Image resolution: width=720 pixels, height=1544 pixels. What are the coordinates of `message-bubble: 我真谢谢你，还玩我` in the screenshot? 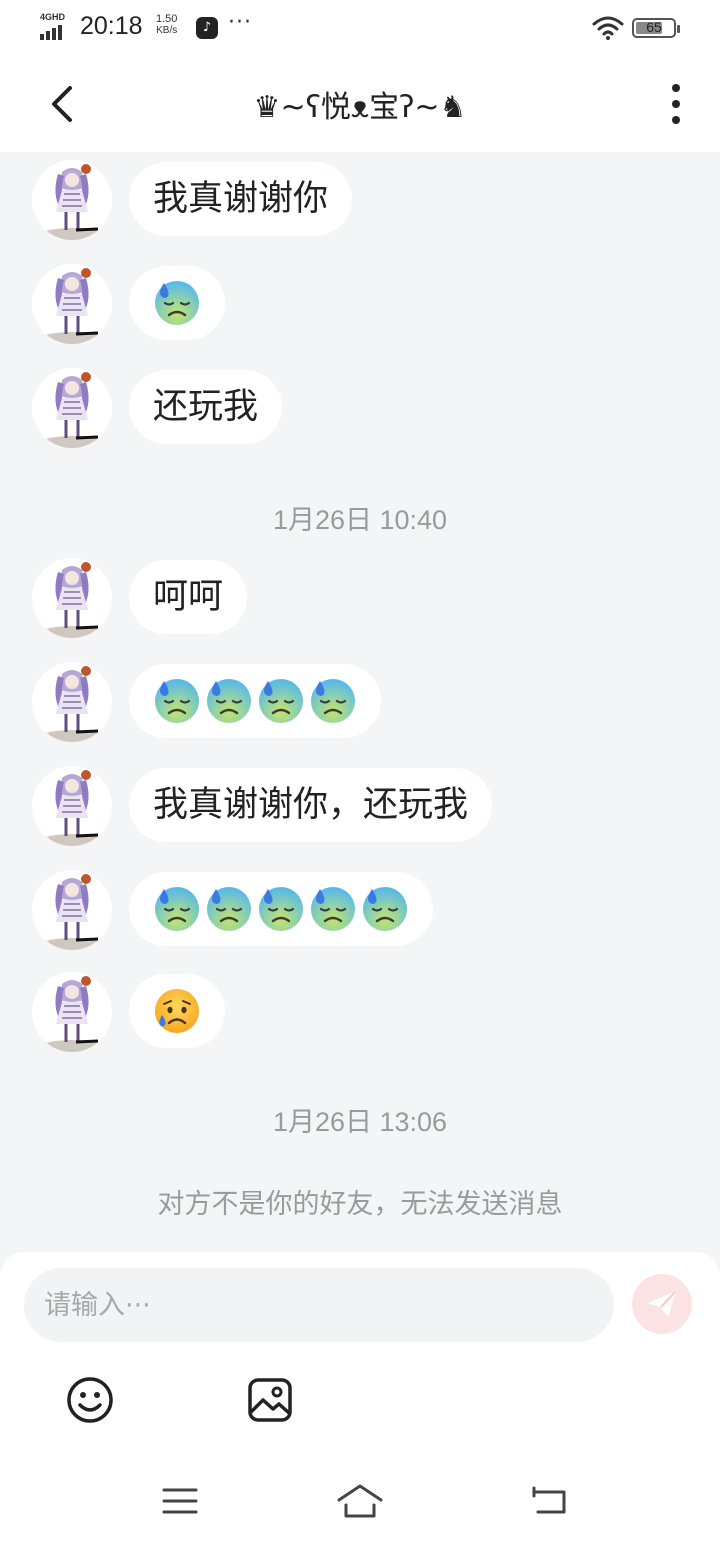 It's located at (311, 805).